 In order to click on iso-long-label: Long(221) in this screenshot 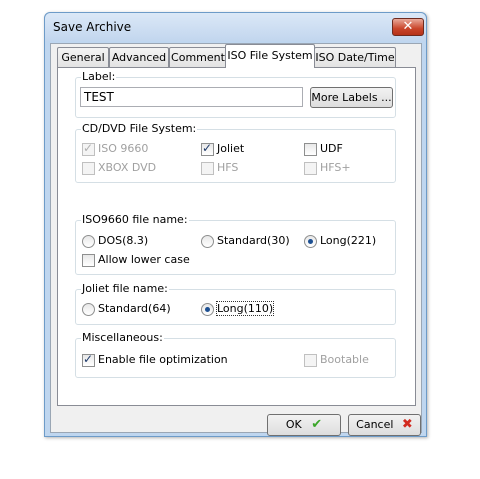, I will do `click(348, 240)`.